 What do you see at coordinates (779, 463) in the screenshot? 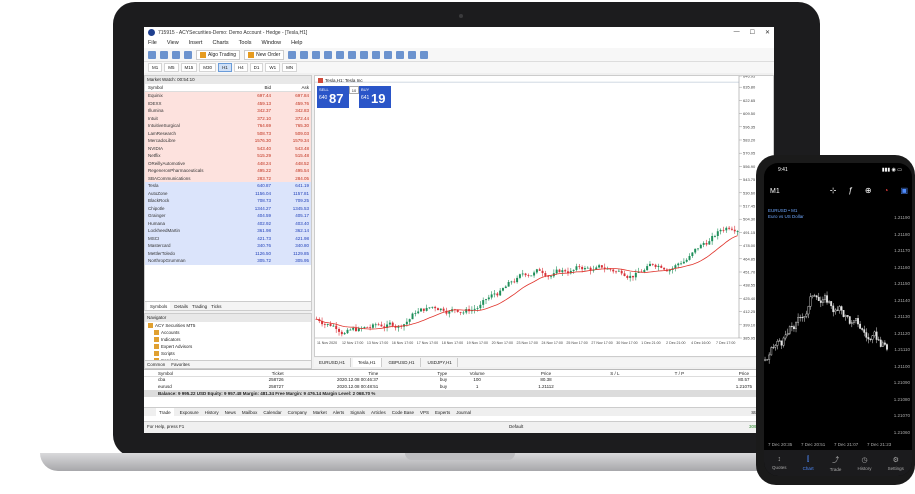
I see `phone-nav-quotes: ↕ Quotes` at bounding box center [779, 463].